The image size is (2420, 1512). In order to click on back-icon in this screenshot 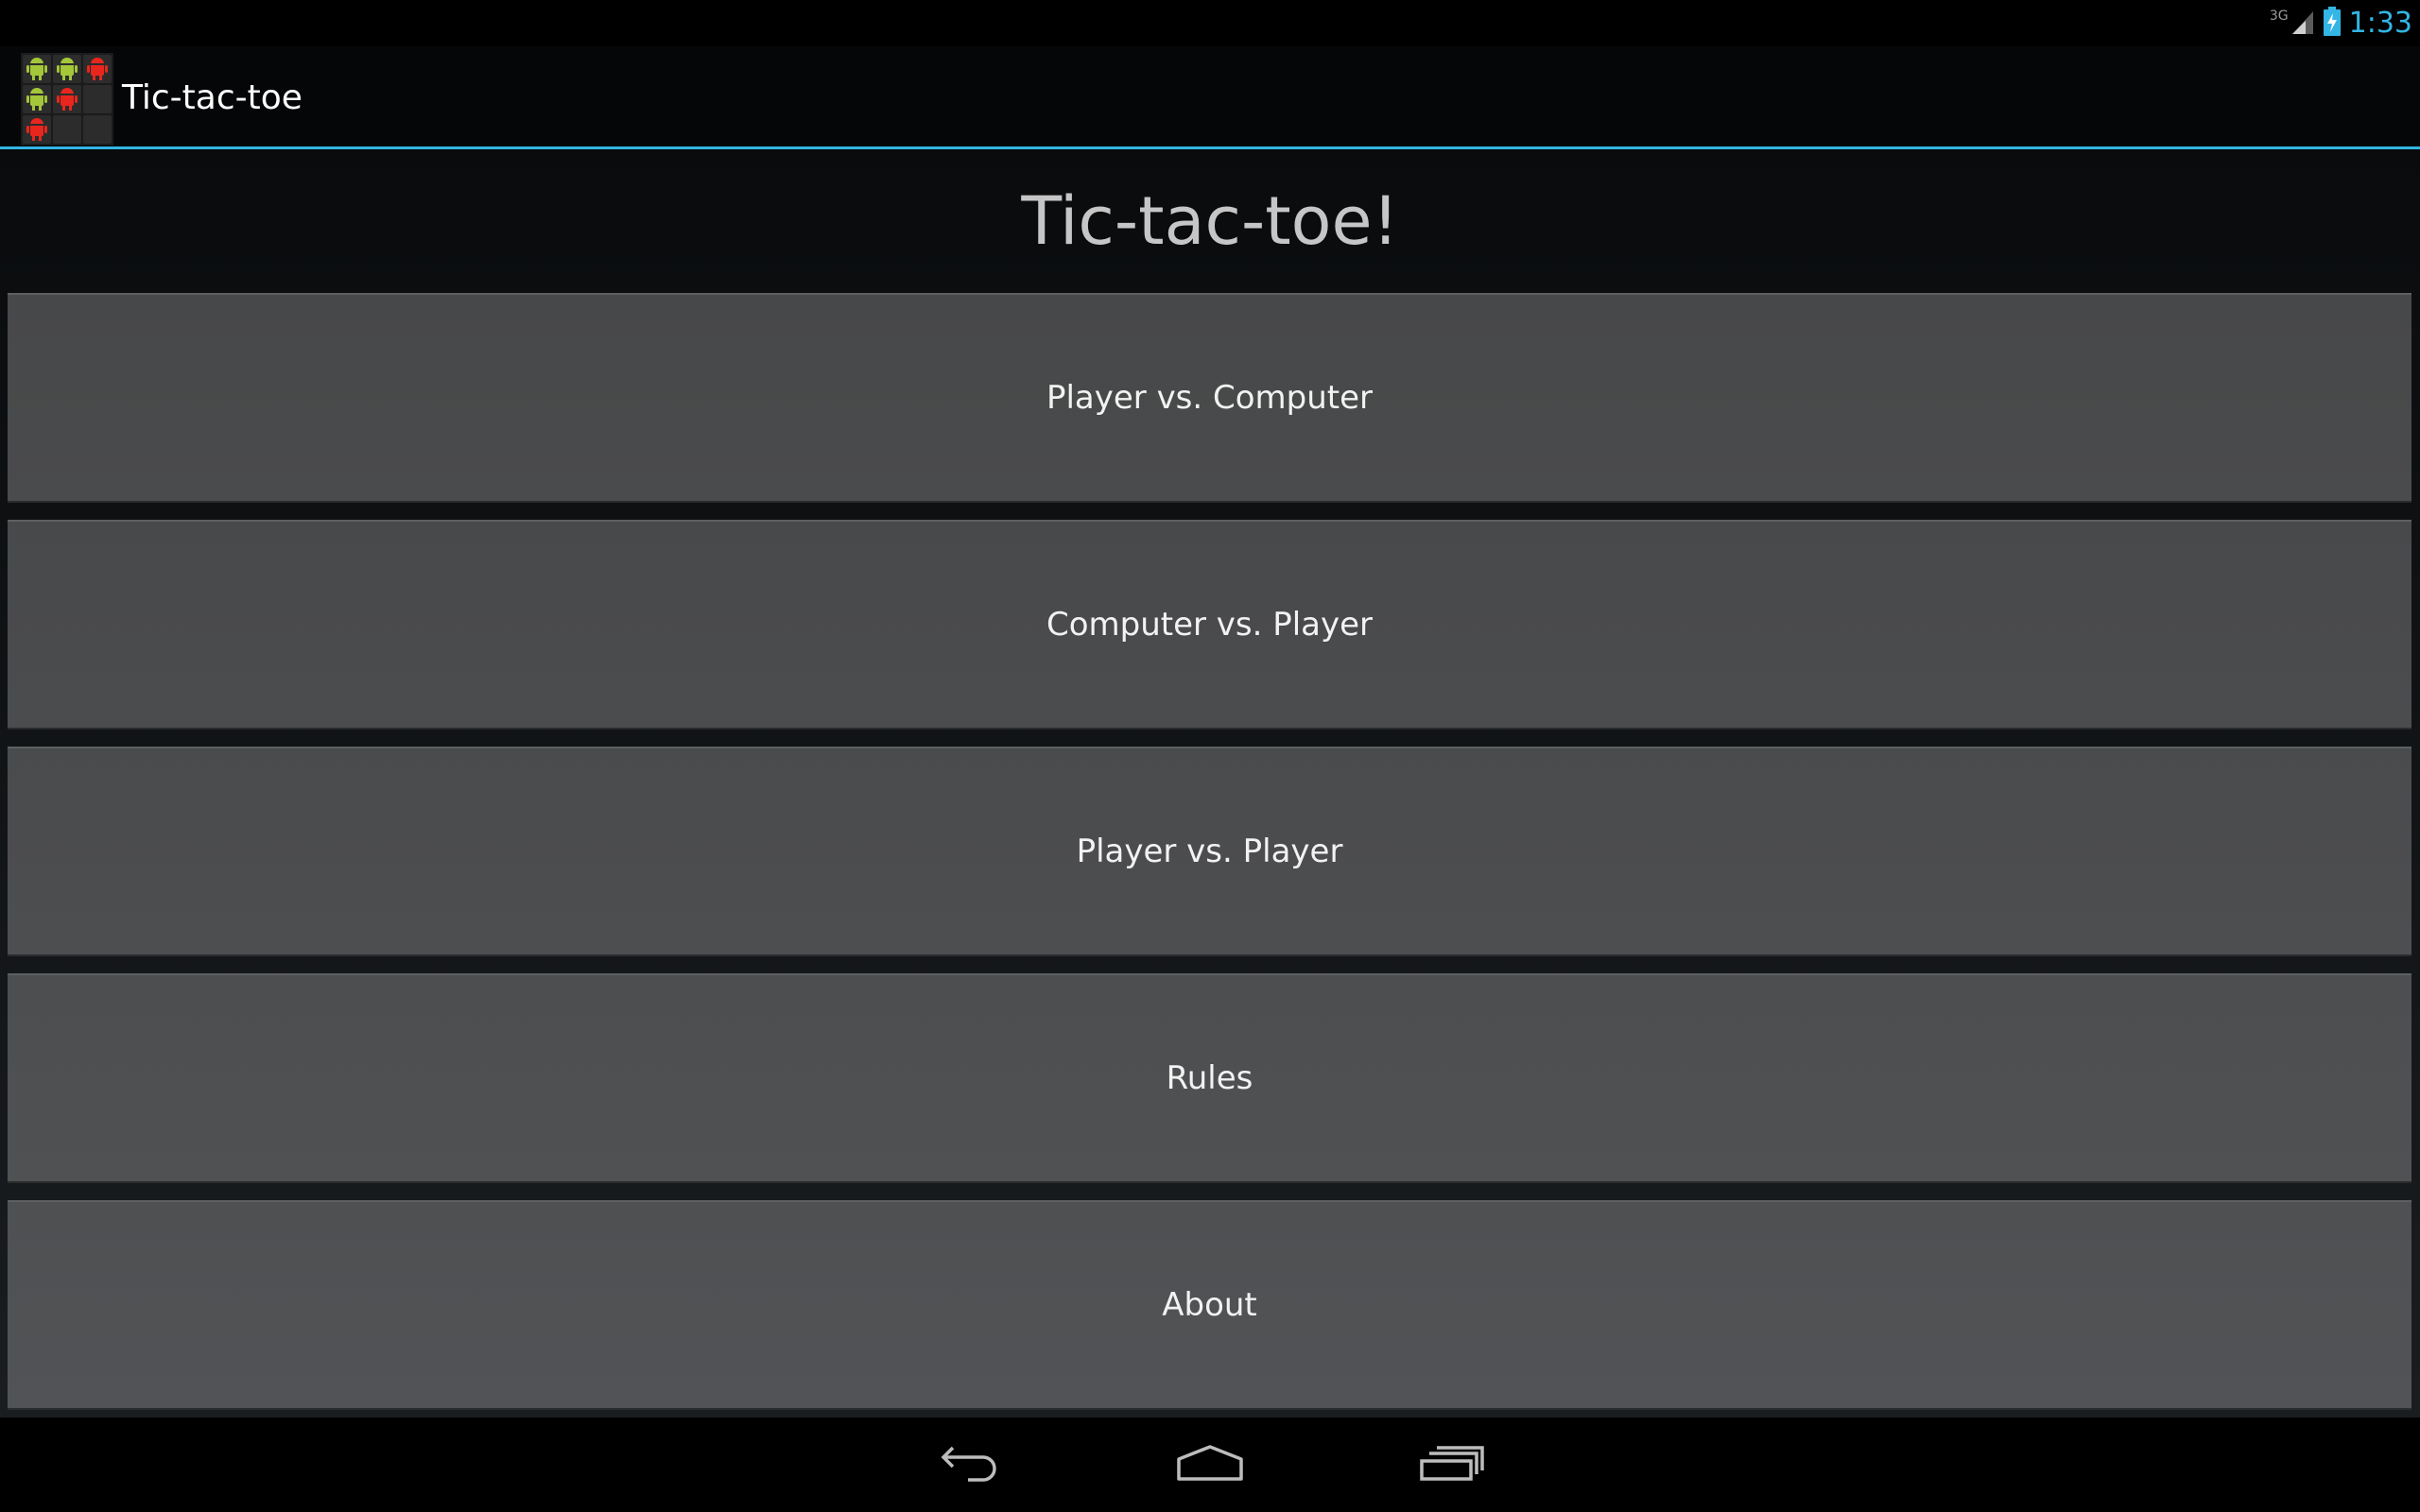, I will do `click(968, 1465)`.